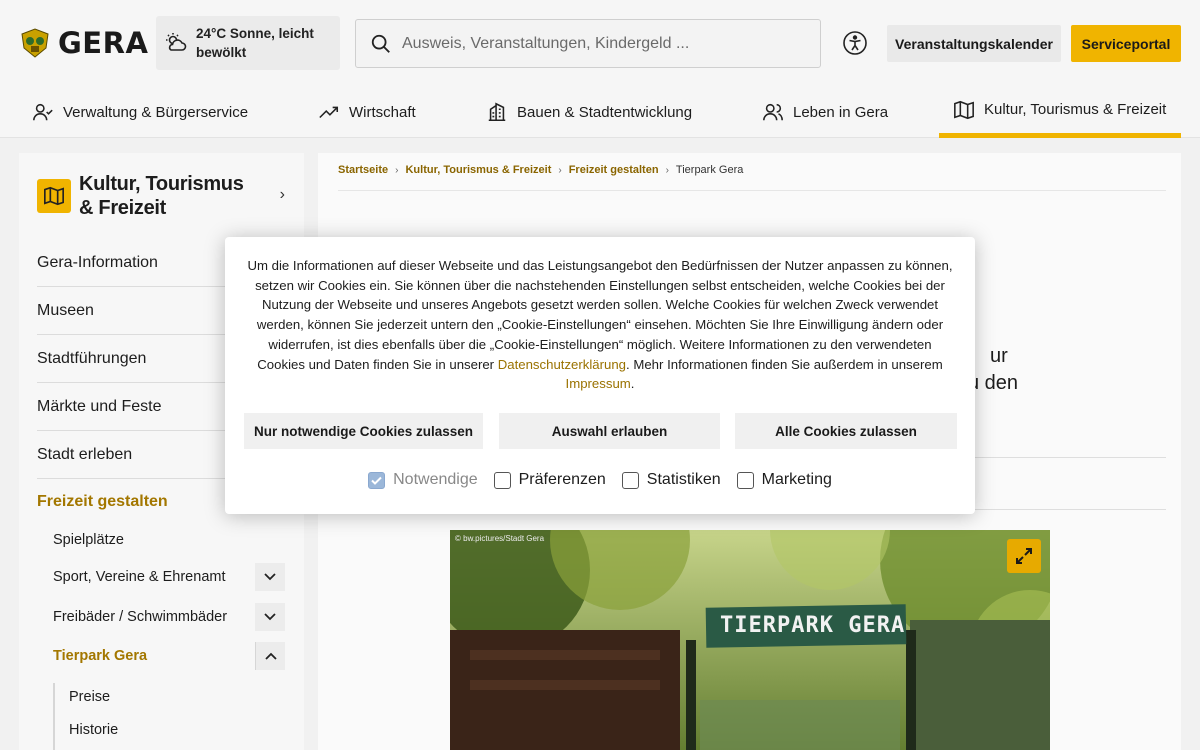 The width and height of the screenshot is (1200, 750). What do you see at coordinates (100, 656) in the screenshot?
I see `sidebar-sub-label: Tierpark Gera` at bounding box center [100, 656].